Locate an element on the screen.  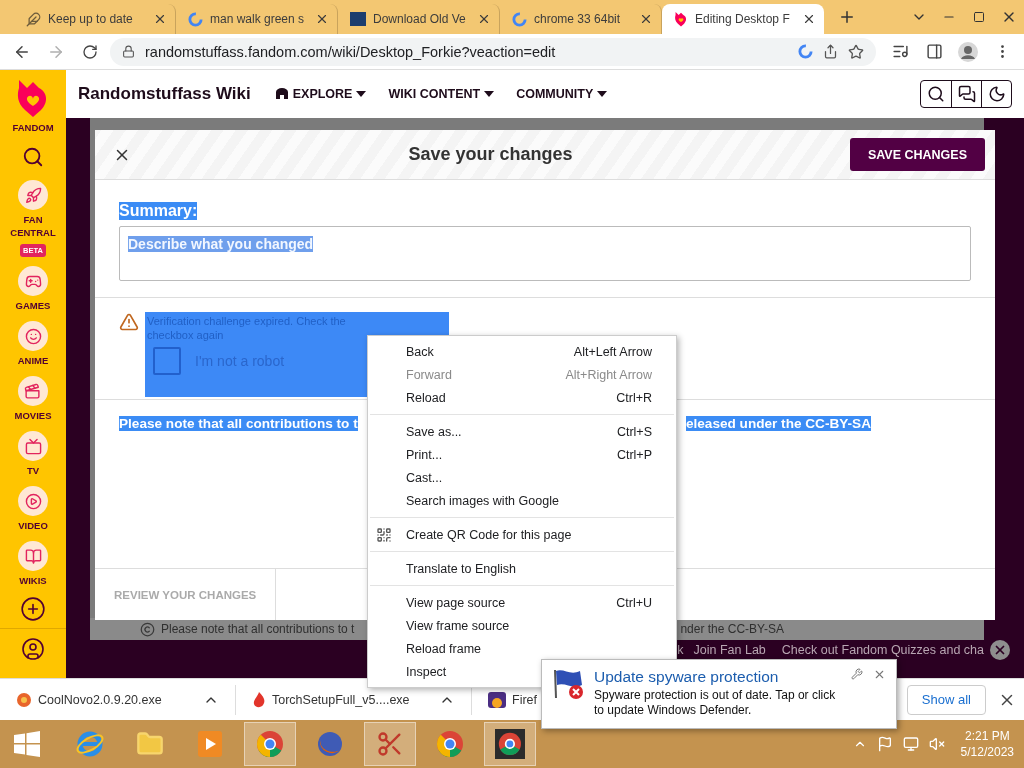
nav-label: FAN CENTRAL is located at coordinates (33, 226).